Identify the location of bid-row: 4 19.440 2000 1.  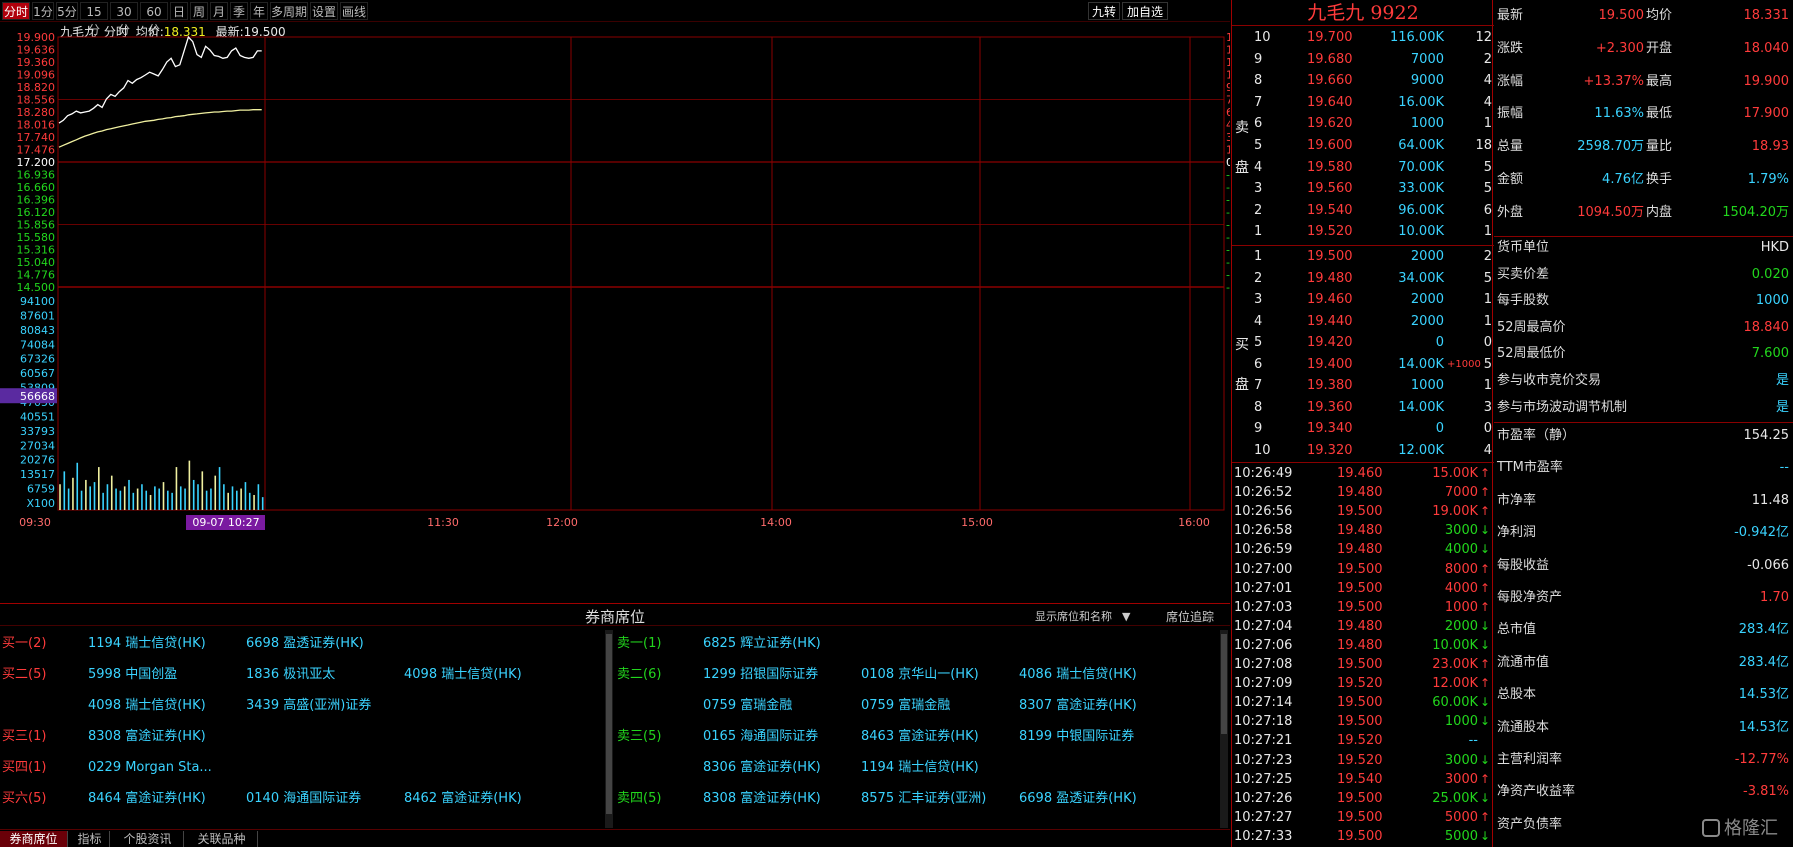
(1363, 322).